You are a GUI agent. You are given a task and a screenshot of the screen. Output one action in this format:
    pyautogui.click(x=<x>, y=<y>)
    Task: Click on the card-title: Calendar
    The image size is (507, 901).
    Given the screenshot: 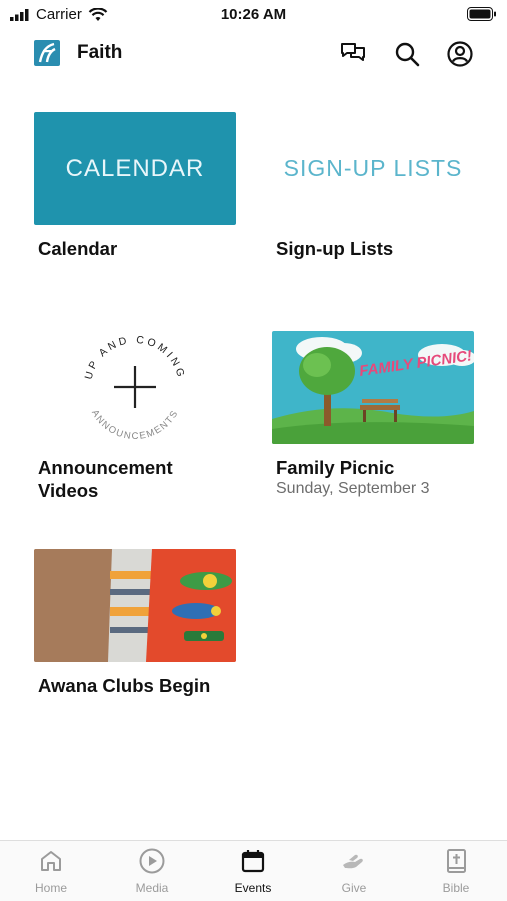 What is the action you would take?
    pyautogui.click(x=78, y=248)
    